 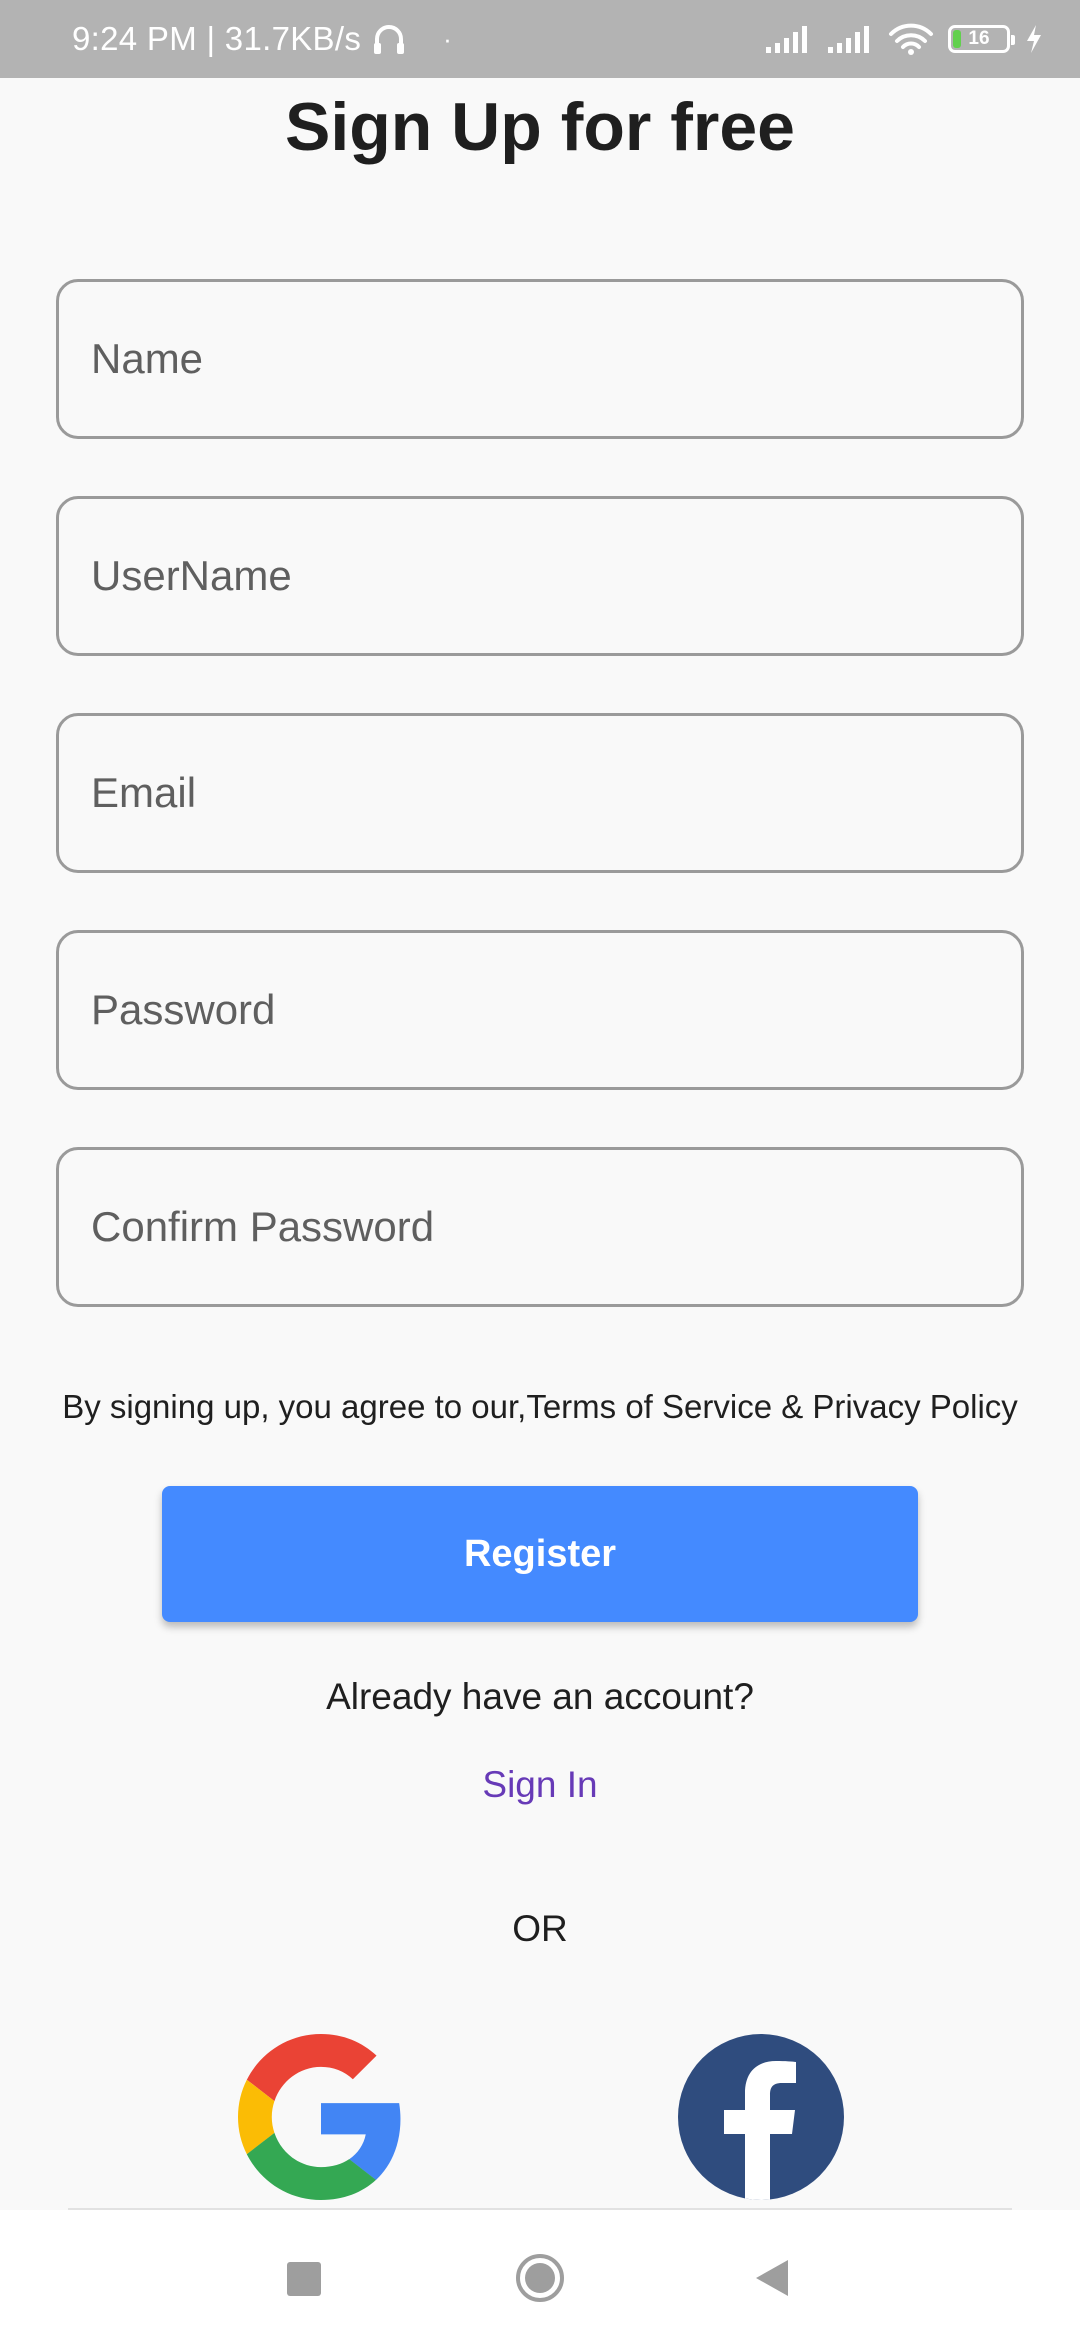 I want to click on home-button, so click(x=540, y=2278).